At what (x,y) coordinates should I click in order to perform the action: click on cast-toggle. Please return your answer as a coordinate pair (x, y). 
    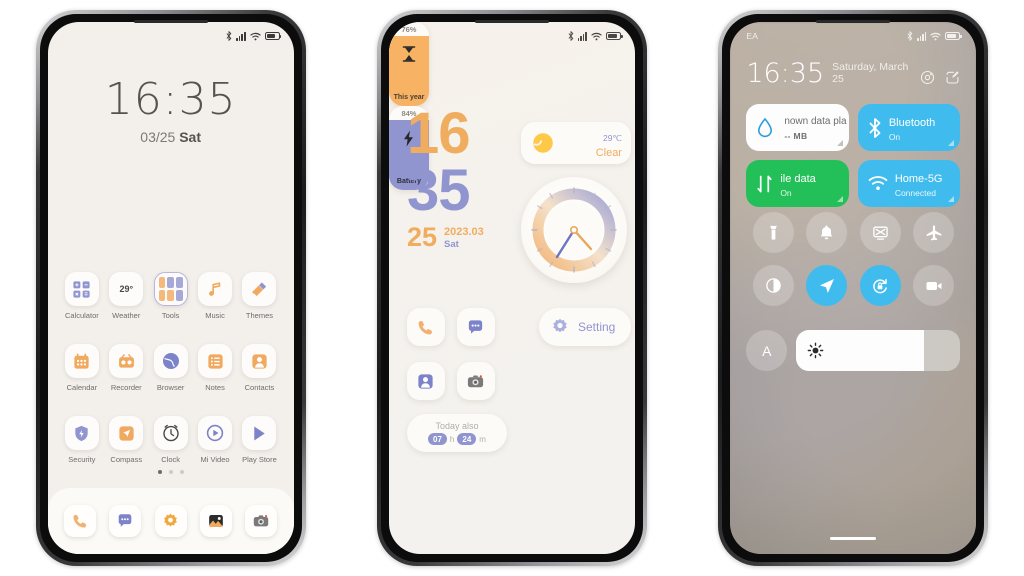
    Looking at the image, I should click on (880, 232).